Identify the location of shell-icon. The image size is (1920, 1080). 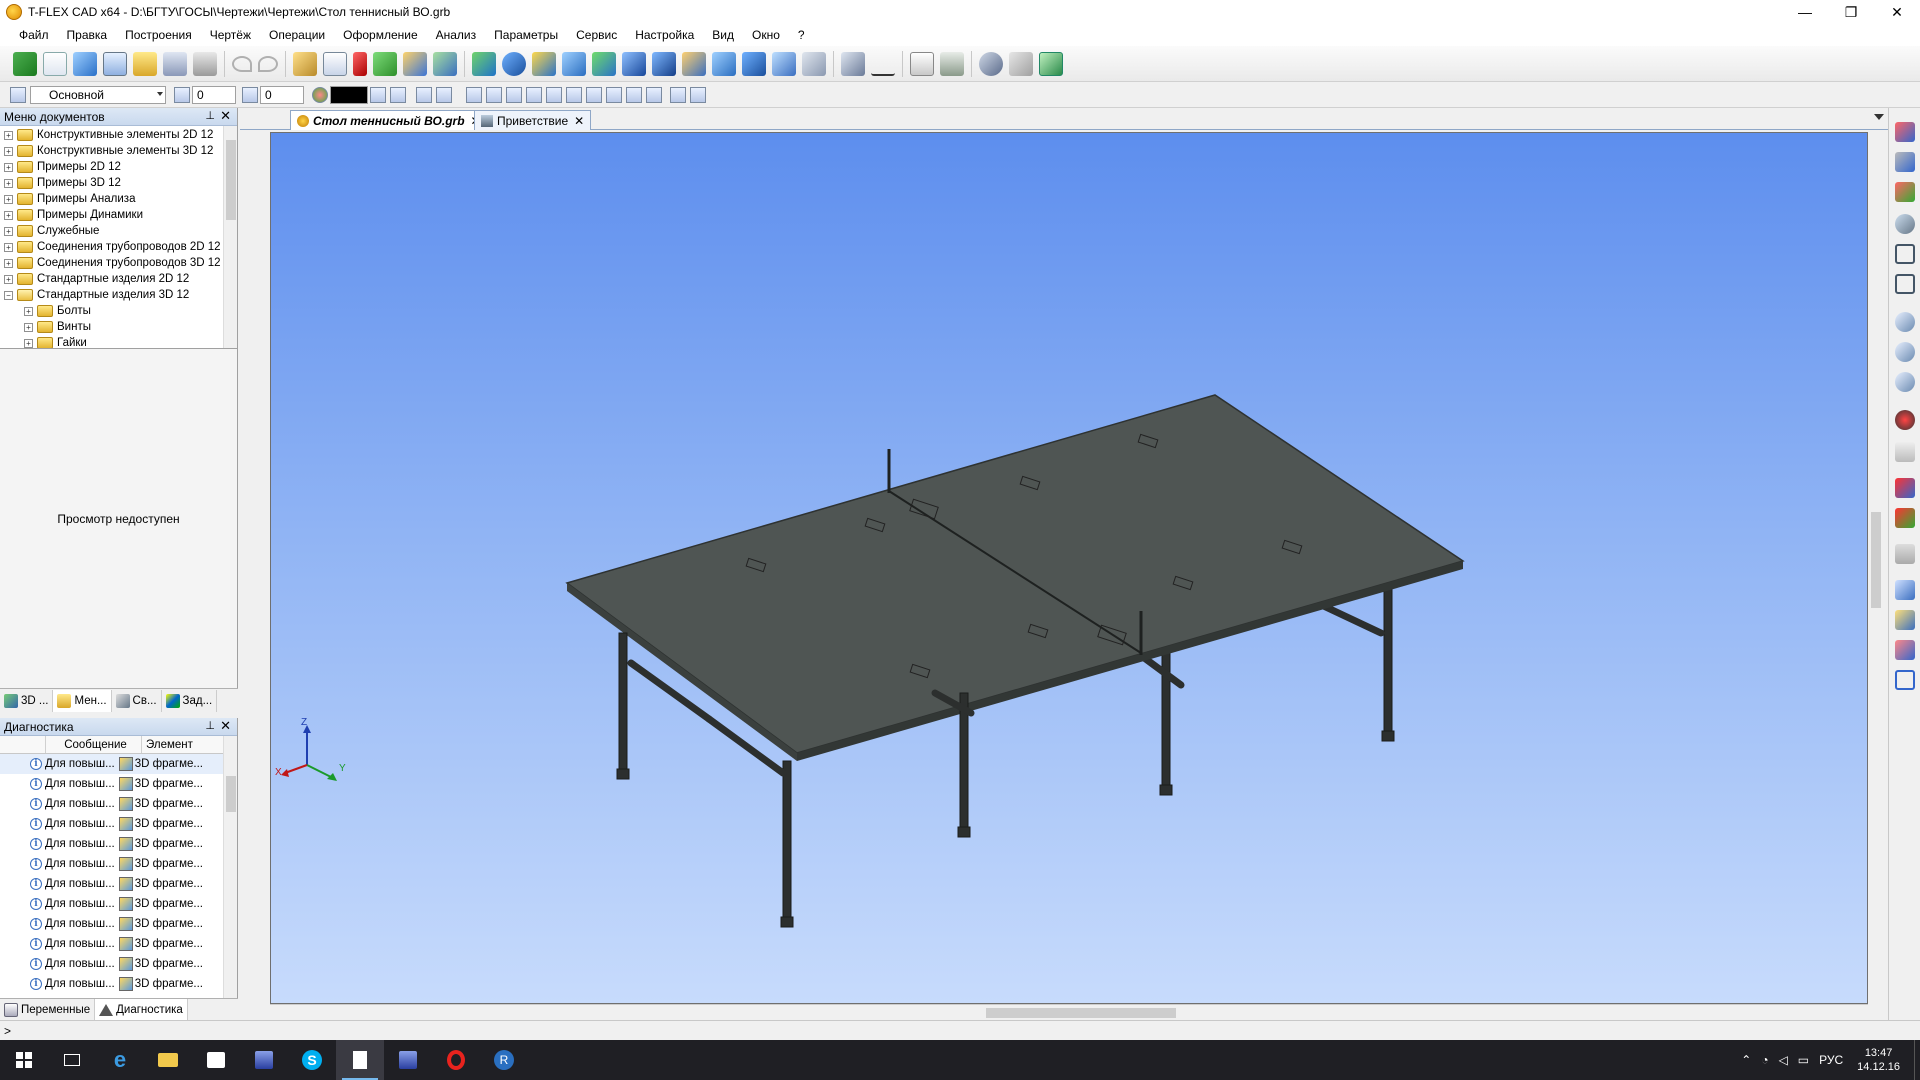
(544, 63).